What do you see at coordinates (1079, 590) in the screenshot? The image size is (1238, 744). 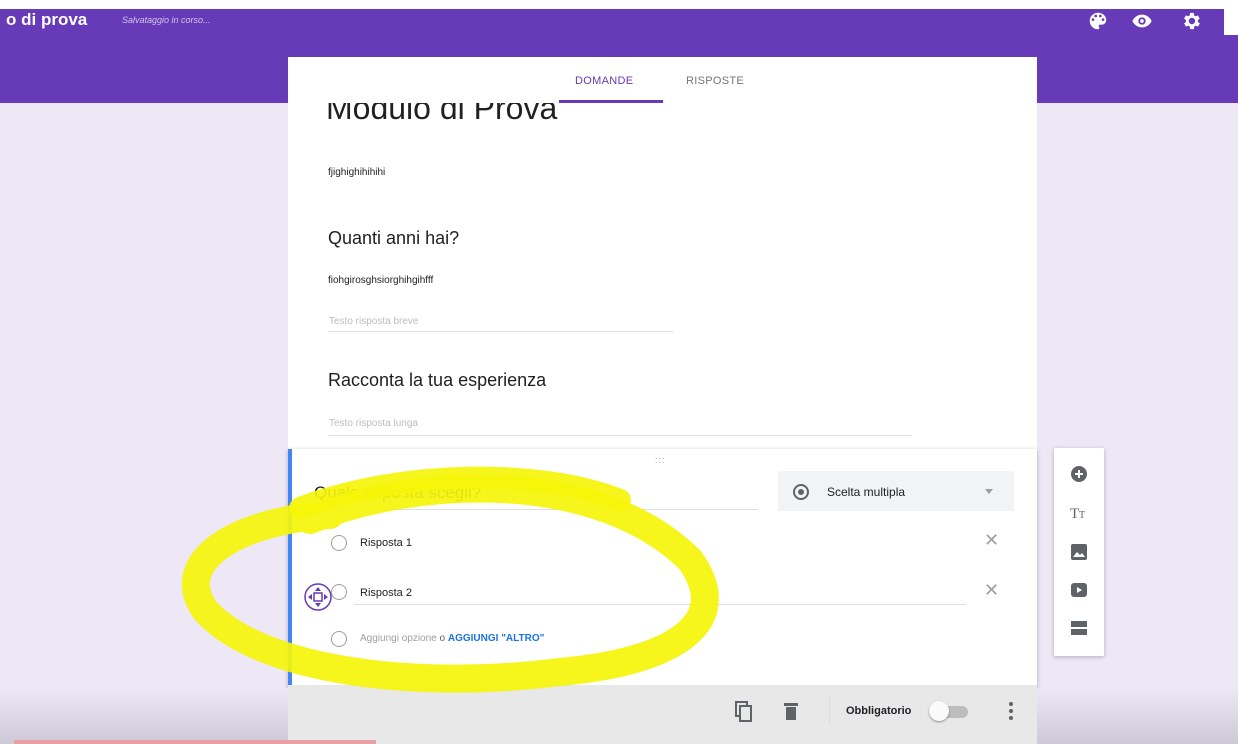 I see `add-video-icon` at bounding box center [1079, 590].